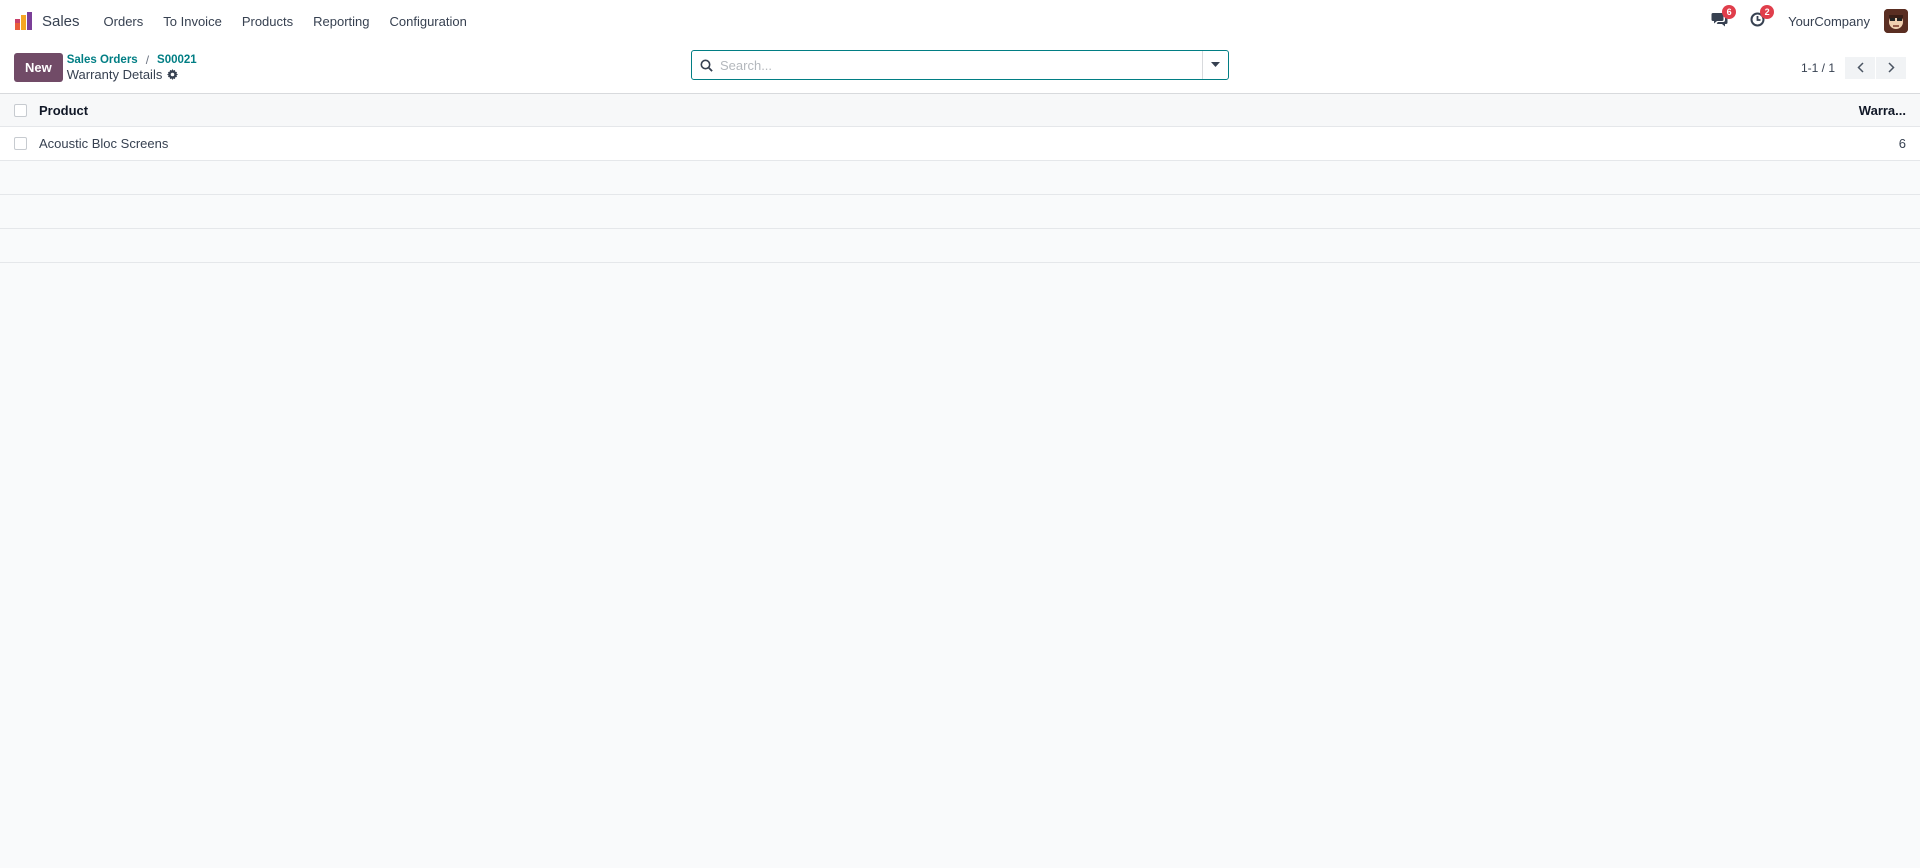 This screenshot has width=1920, height=868. I want to click on app-name: Sales, so click(61, 21).